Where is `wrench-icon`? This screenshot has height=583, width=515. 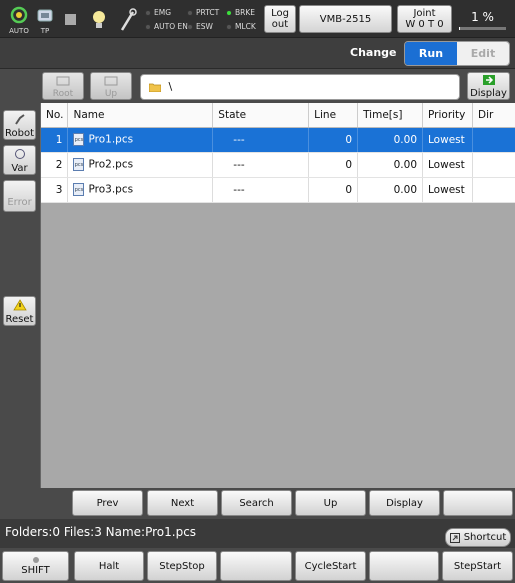
wrench-icon is located at coordinates (128, 19).